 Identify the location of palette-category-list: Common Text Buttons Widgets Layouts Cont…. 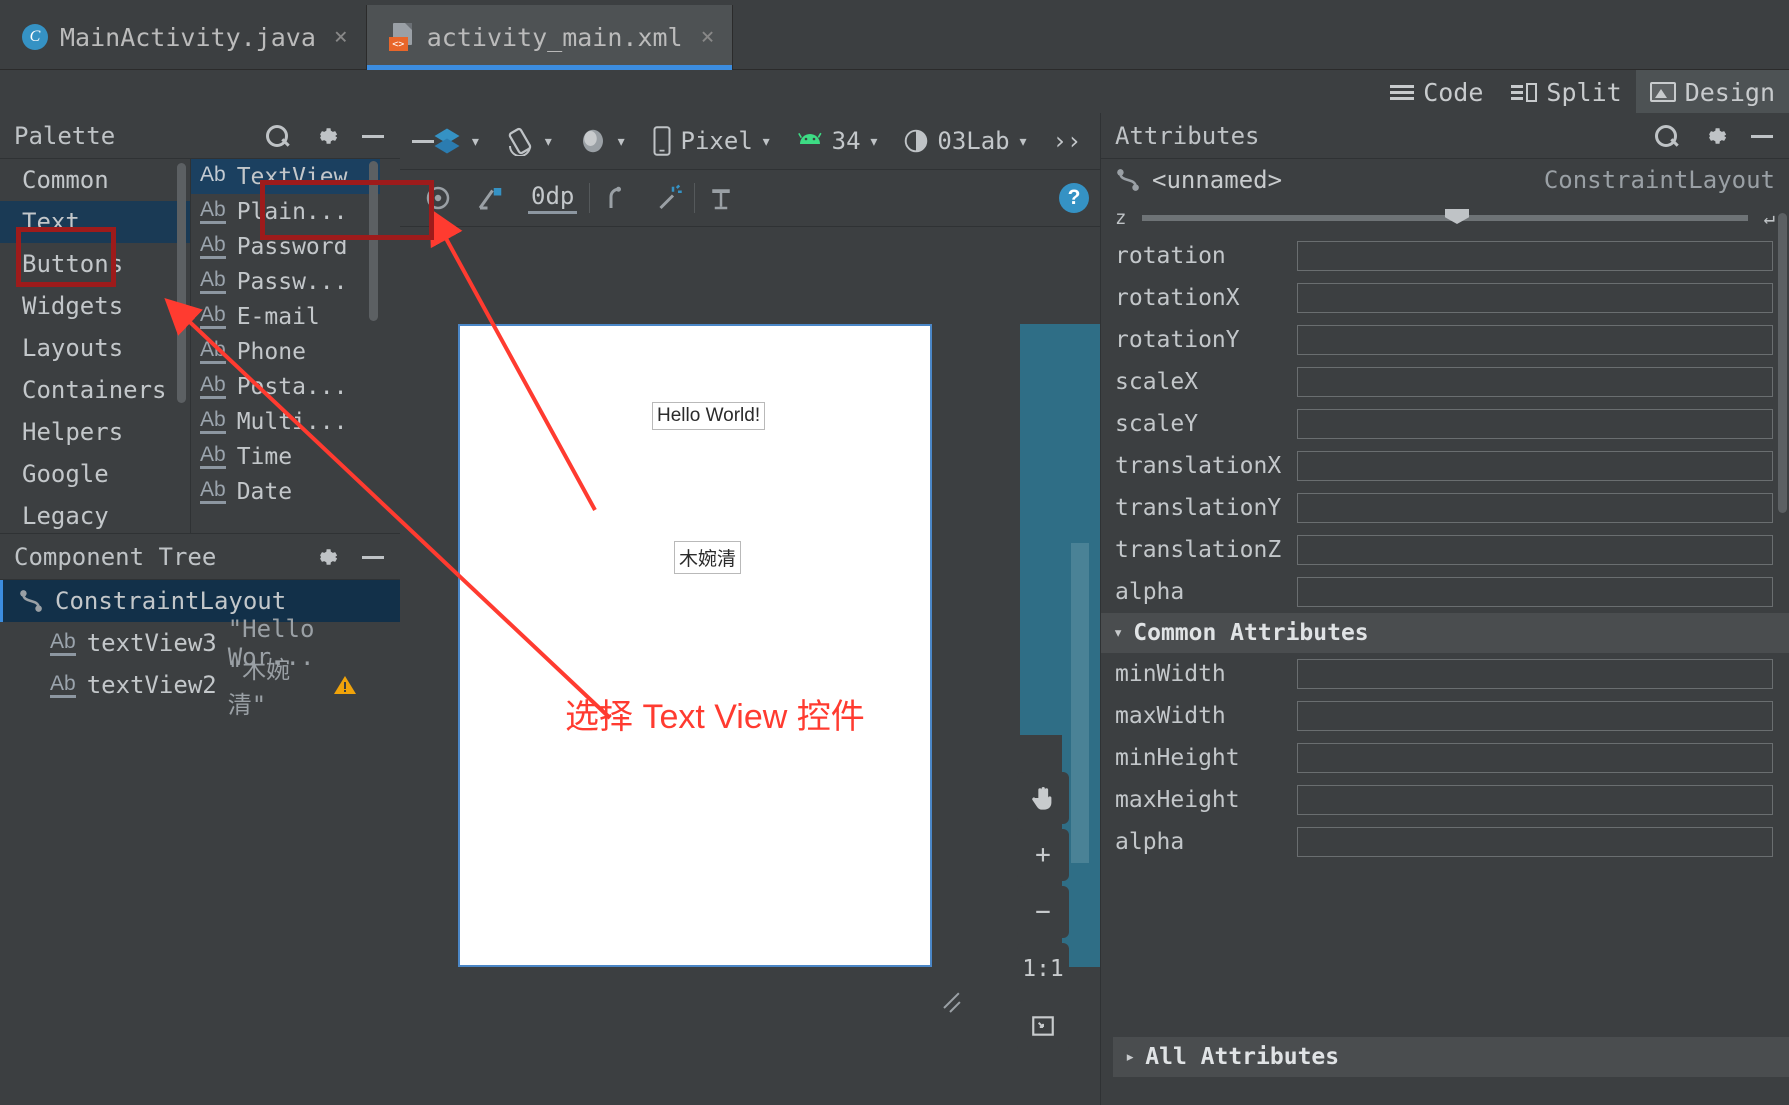
(95, 346).